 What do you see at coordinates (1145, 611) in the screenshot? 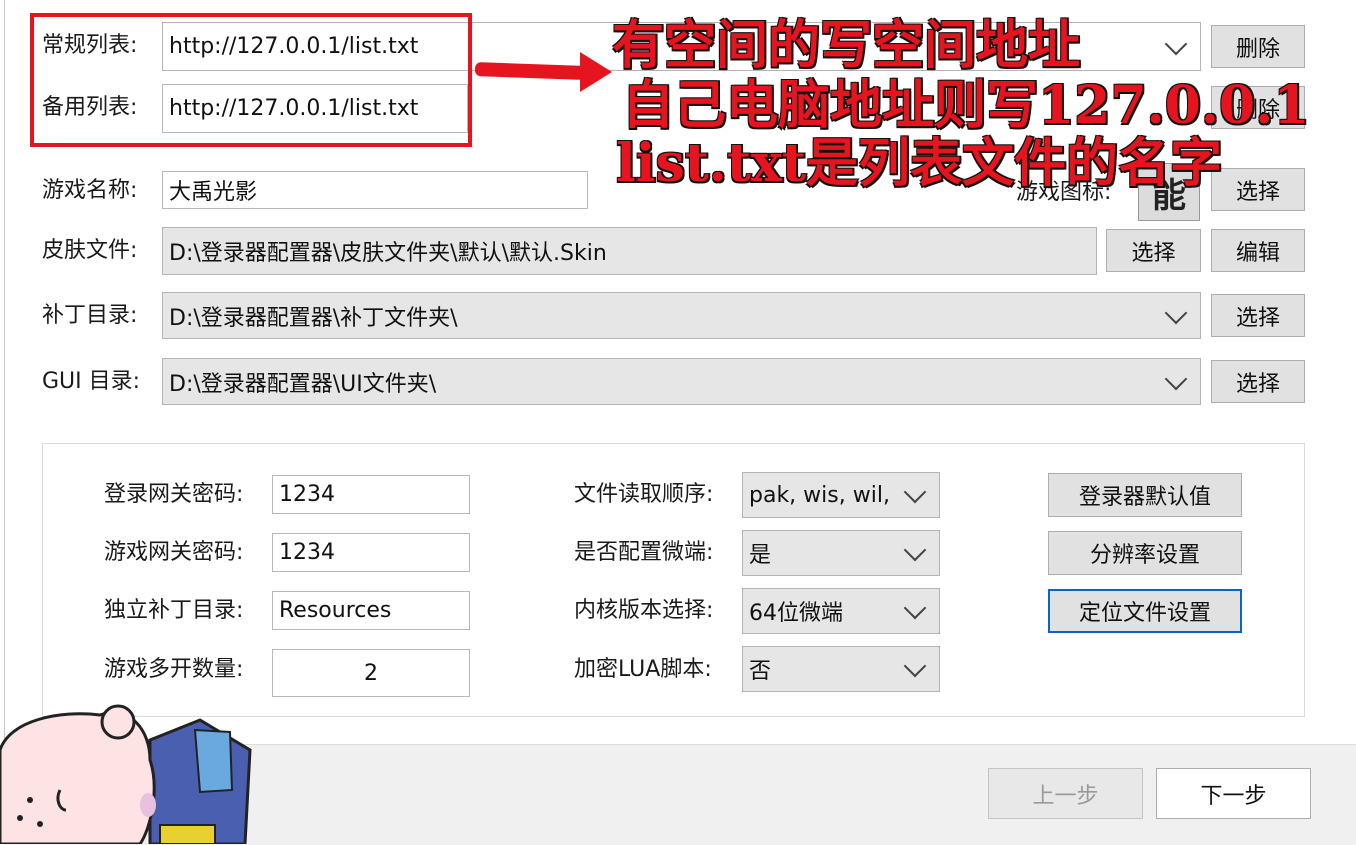
I see `locate-file-settings-button: 定位文件设置` at bounding box center [1145, 611].